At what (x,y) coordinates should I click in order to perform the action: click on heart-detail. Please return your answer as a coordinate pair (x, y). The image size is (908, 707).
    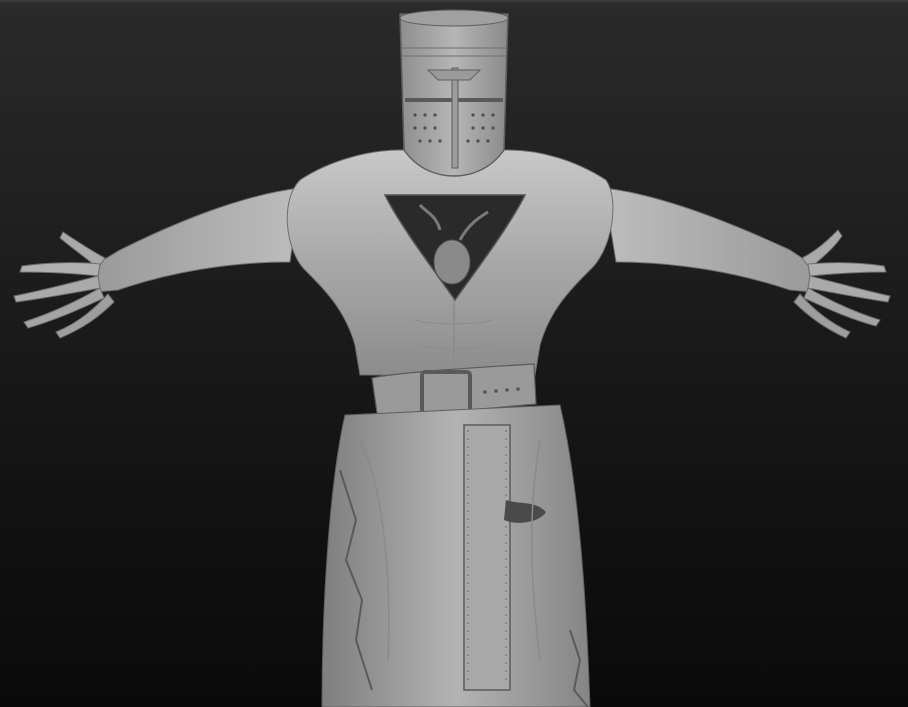
    Looking at the image, I should click on (452, 262).